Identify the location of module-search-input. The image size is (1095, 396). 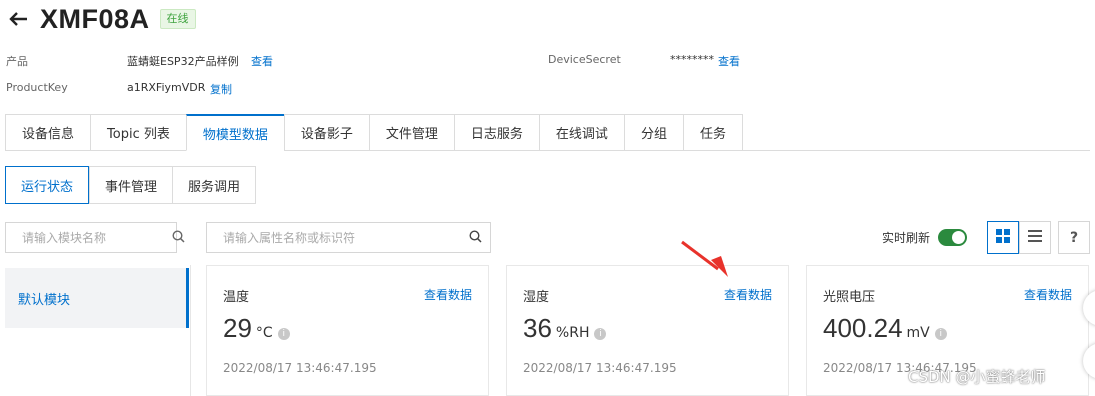
(97, 237).